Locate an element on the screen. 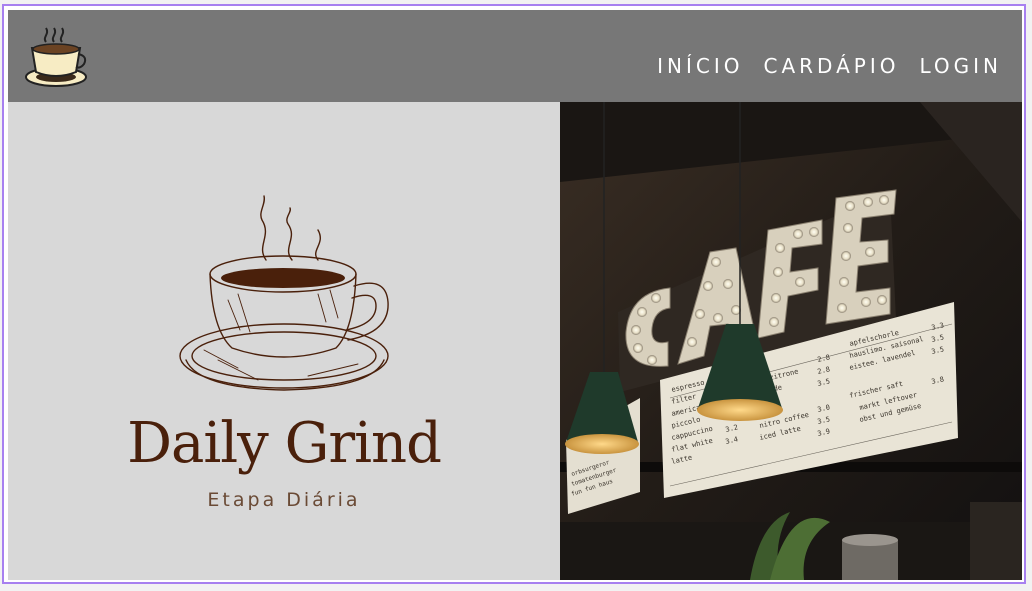  brand-title: Daily Grind is located at coordinates (284, 443).